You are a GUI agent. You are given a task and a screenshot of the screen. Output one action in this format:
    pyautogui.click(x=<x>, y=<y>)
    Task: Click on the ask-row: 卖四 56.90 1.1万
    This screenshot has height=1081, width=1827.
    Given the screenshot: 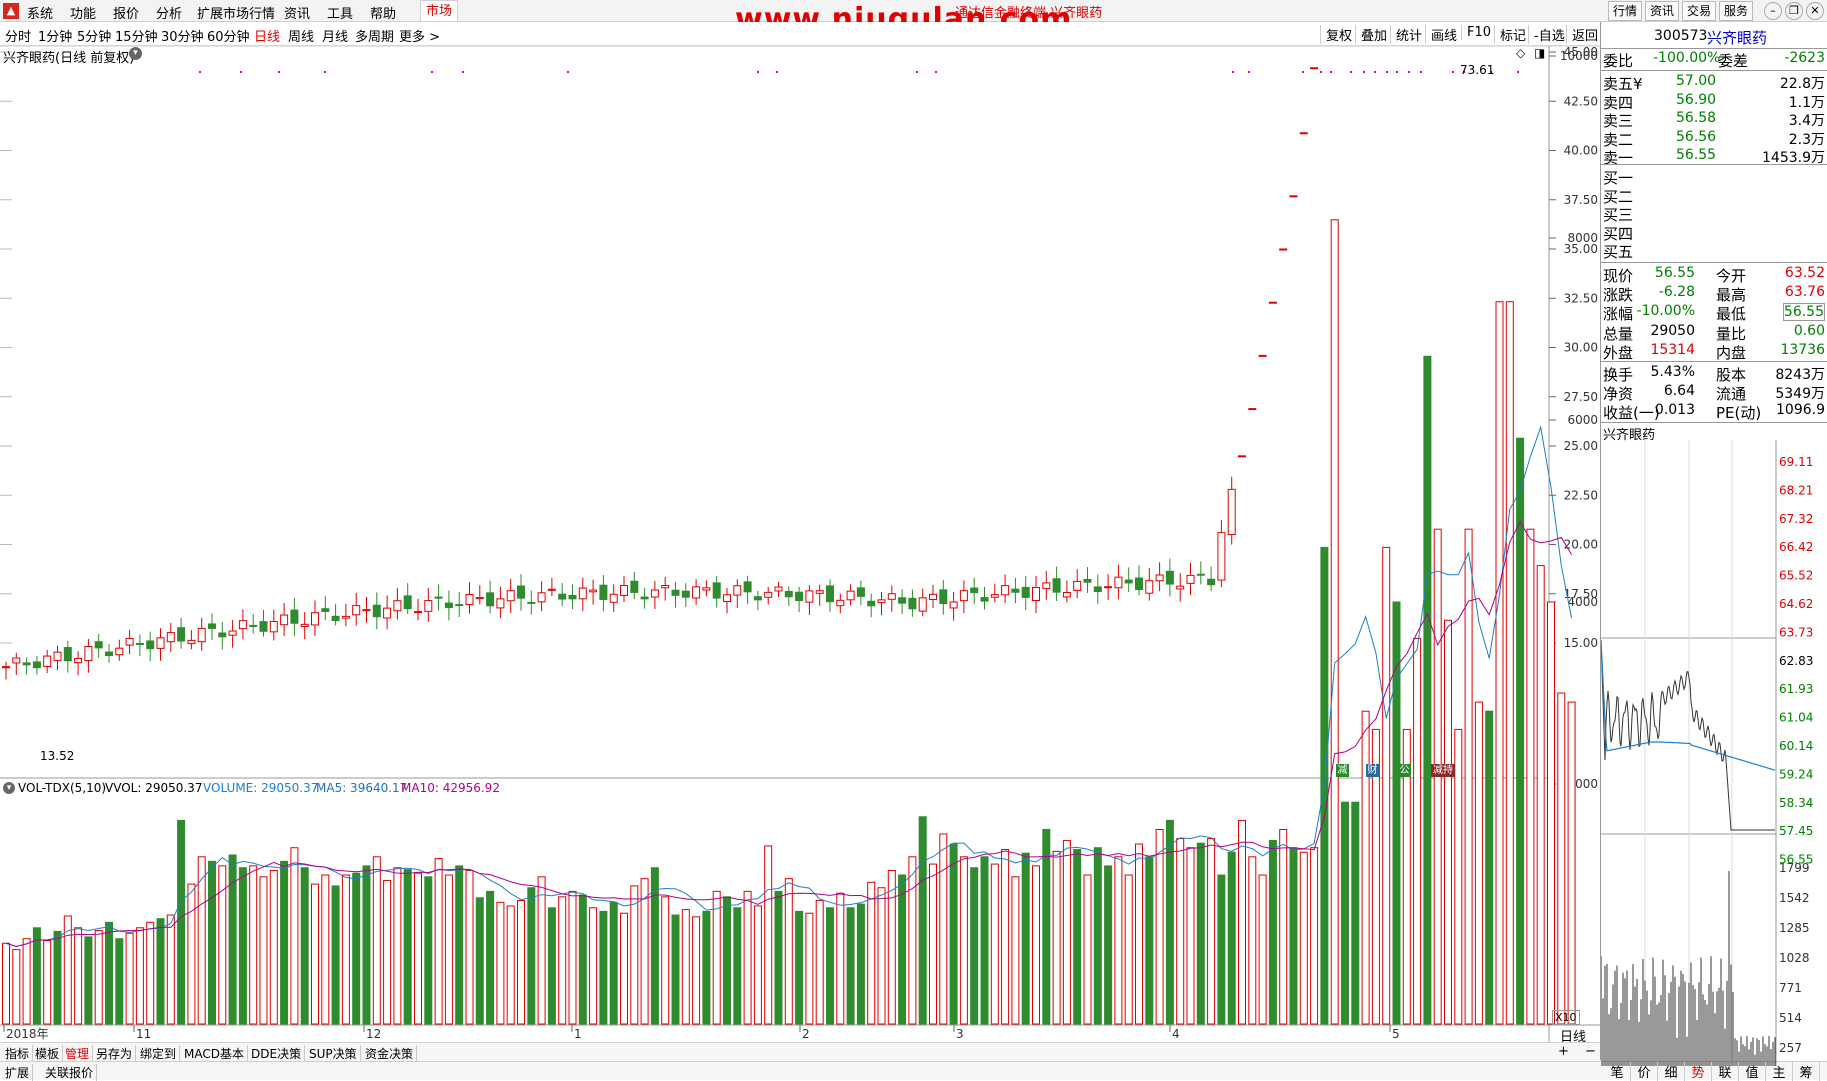 What is the action you would take?
    pyautogui.click(x=1714, y=102)
    